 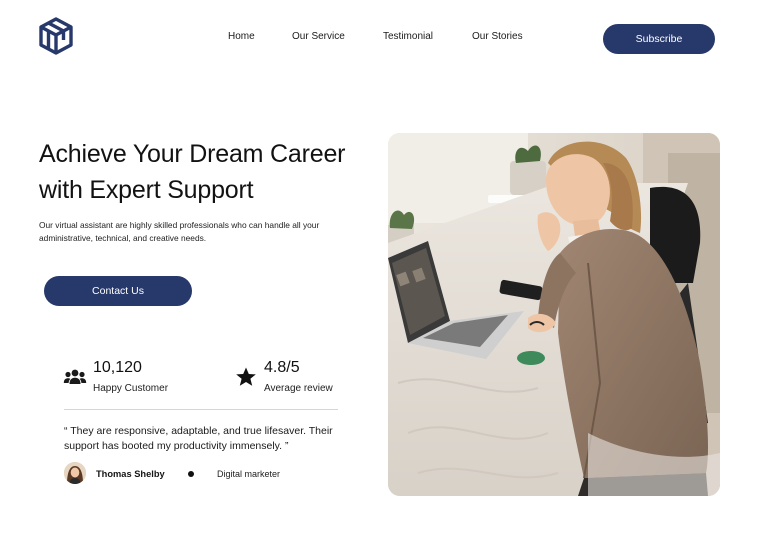 What do you see at coordinates (201, 409) in the screenshot?
I see `divider` at bounding box center [201, 409].